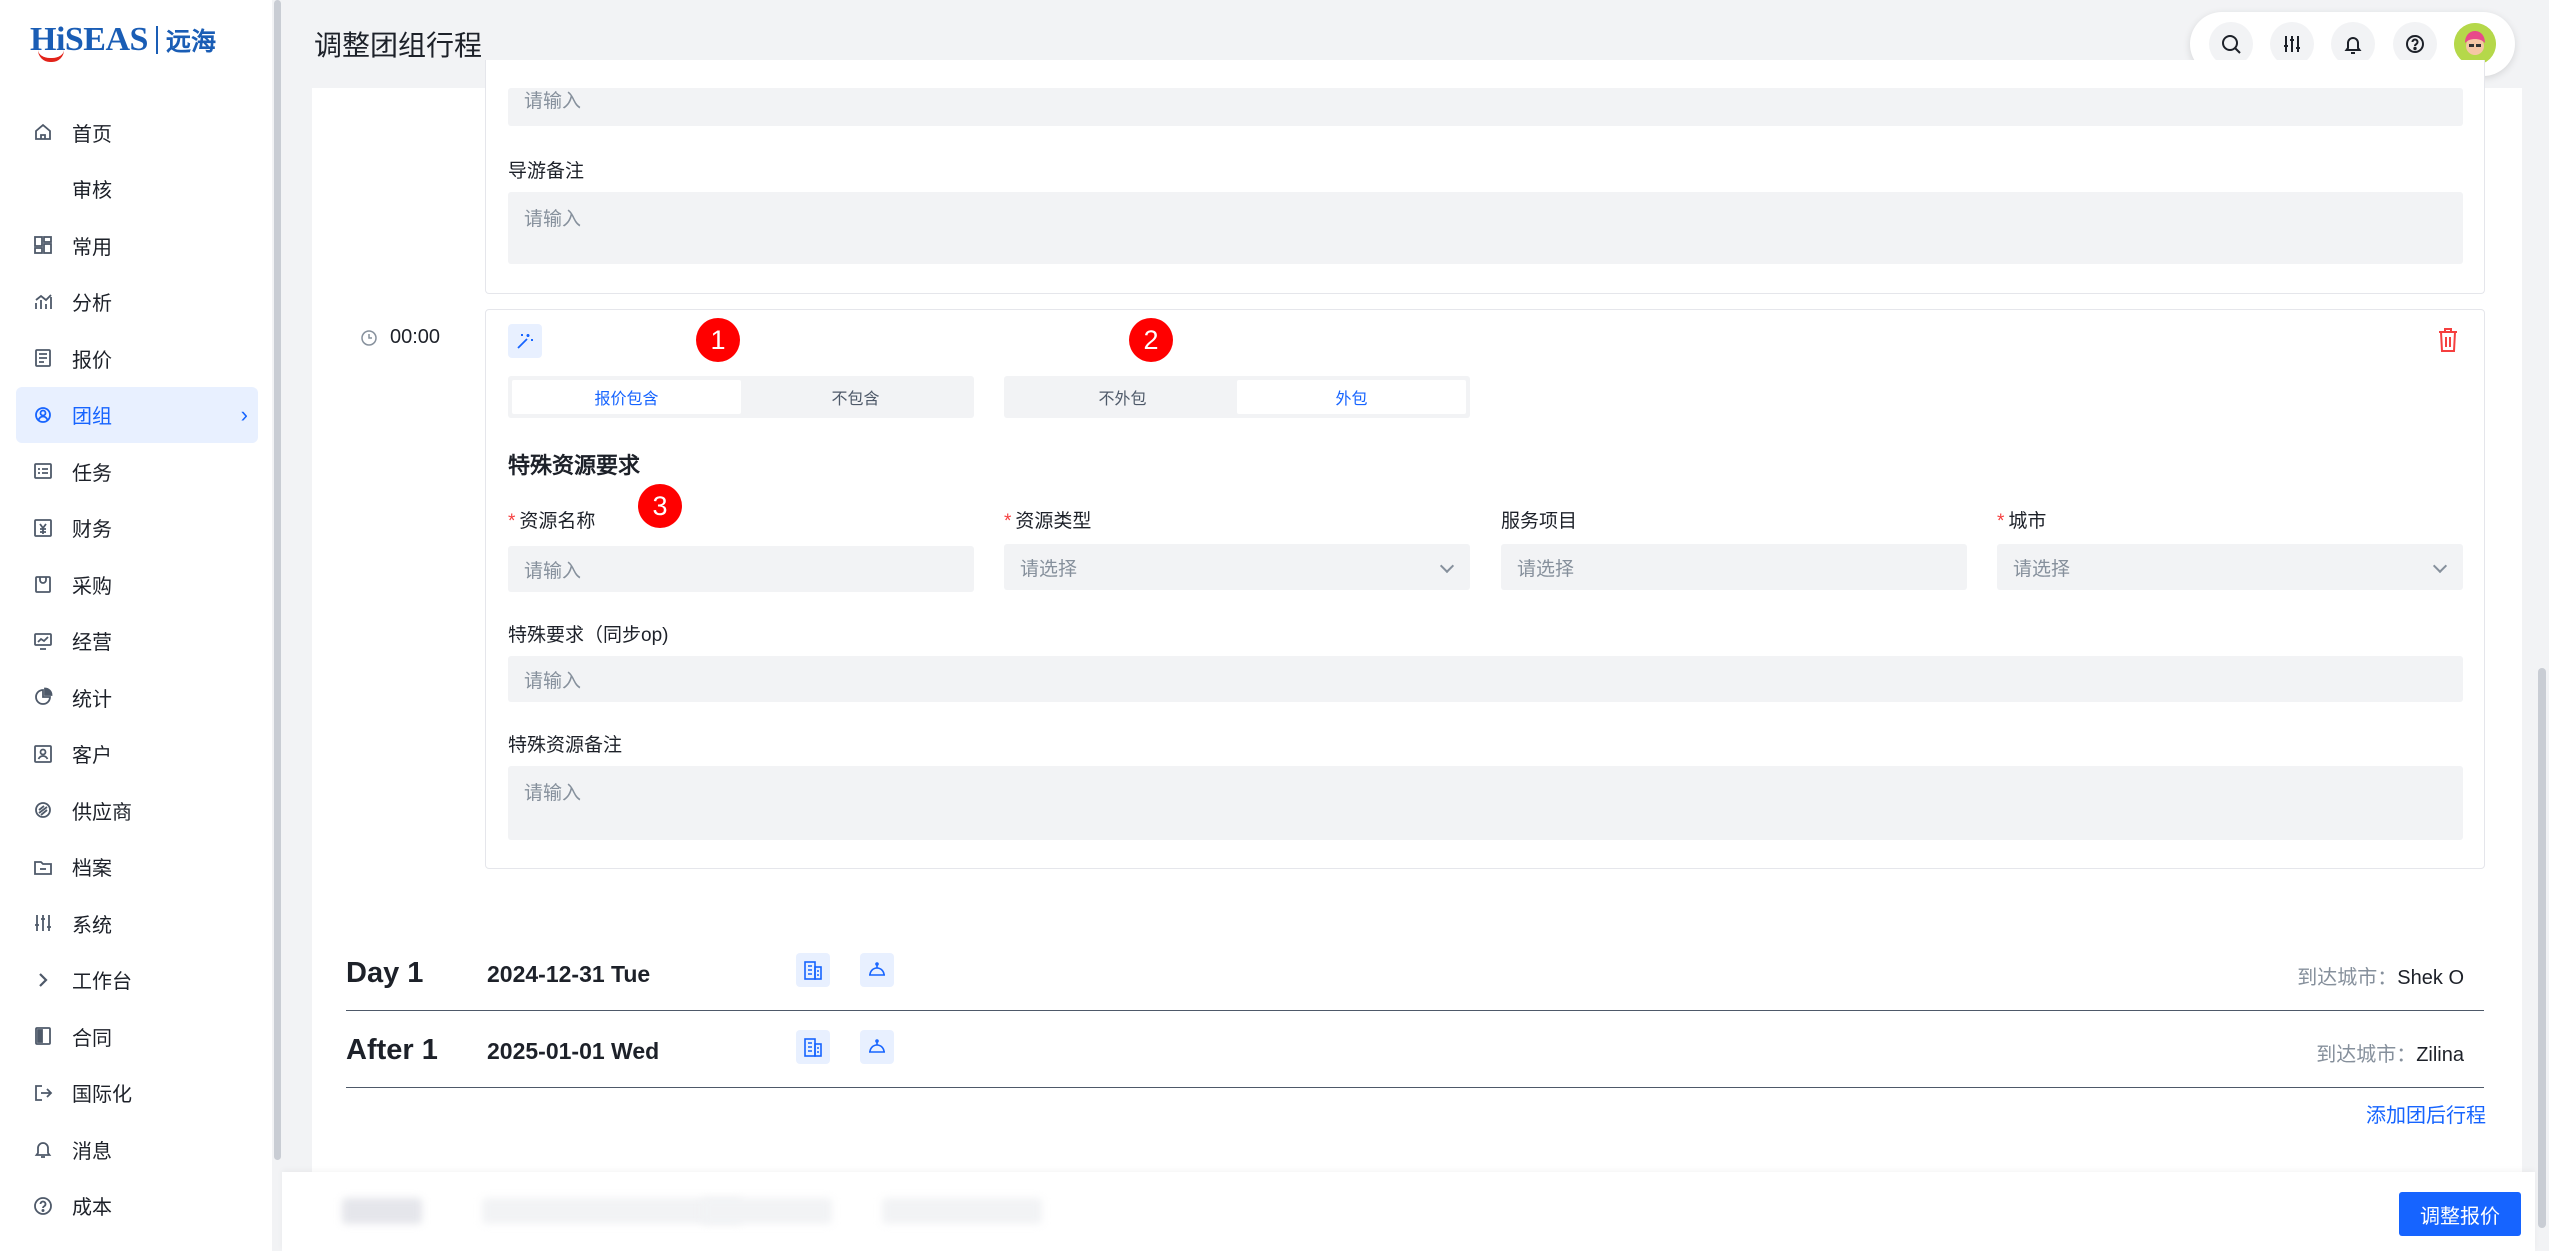  I want to click on annotation-badge-2: 2, so click(1151, 340).